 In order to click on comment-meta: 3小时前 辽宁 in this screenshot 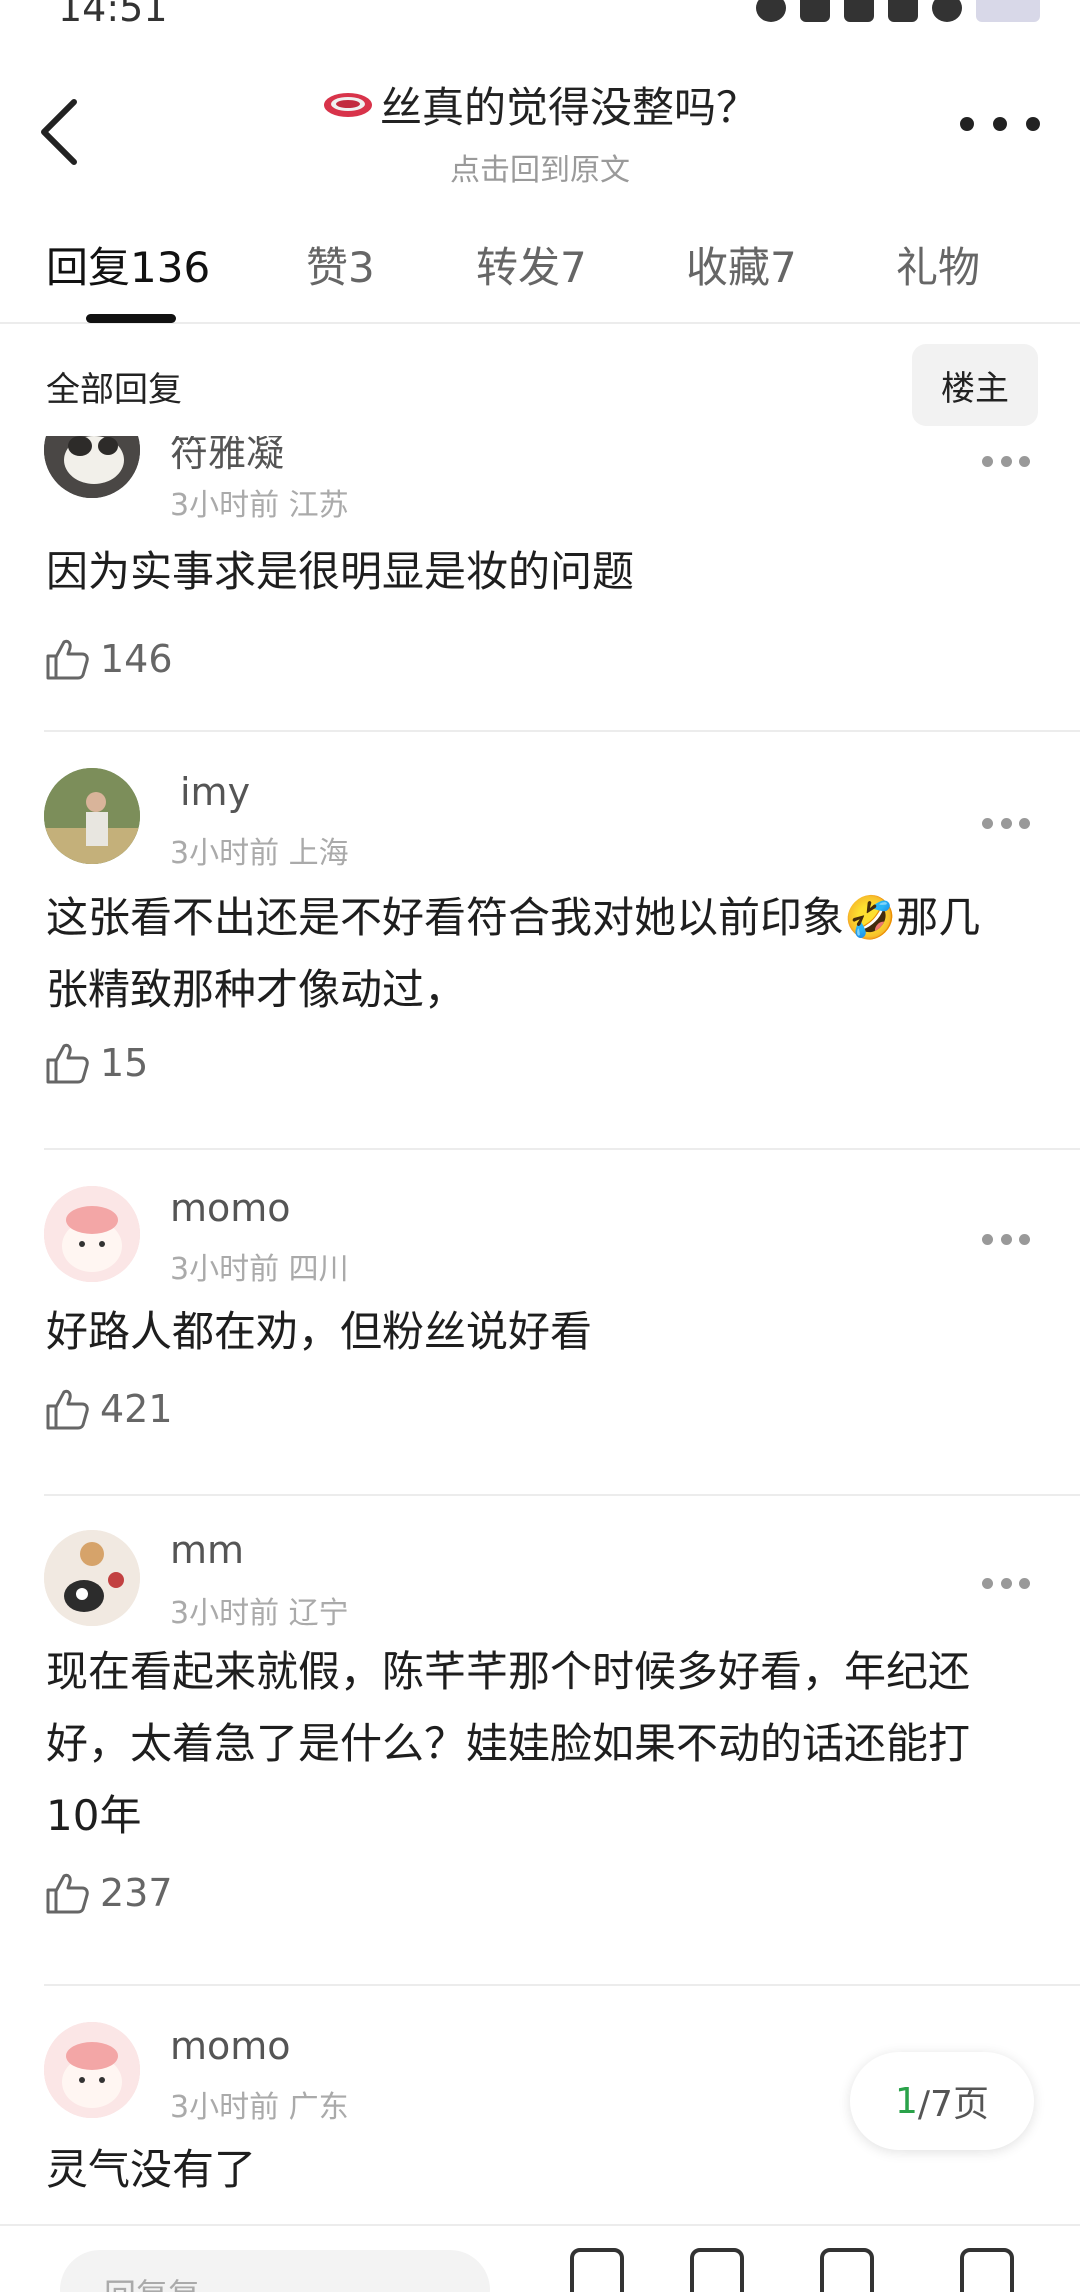, I will do `click(259, 1613)`.